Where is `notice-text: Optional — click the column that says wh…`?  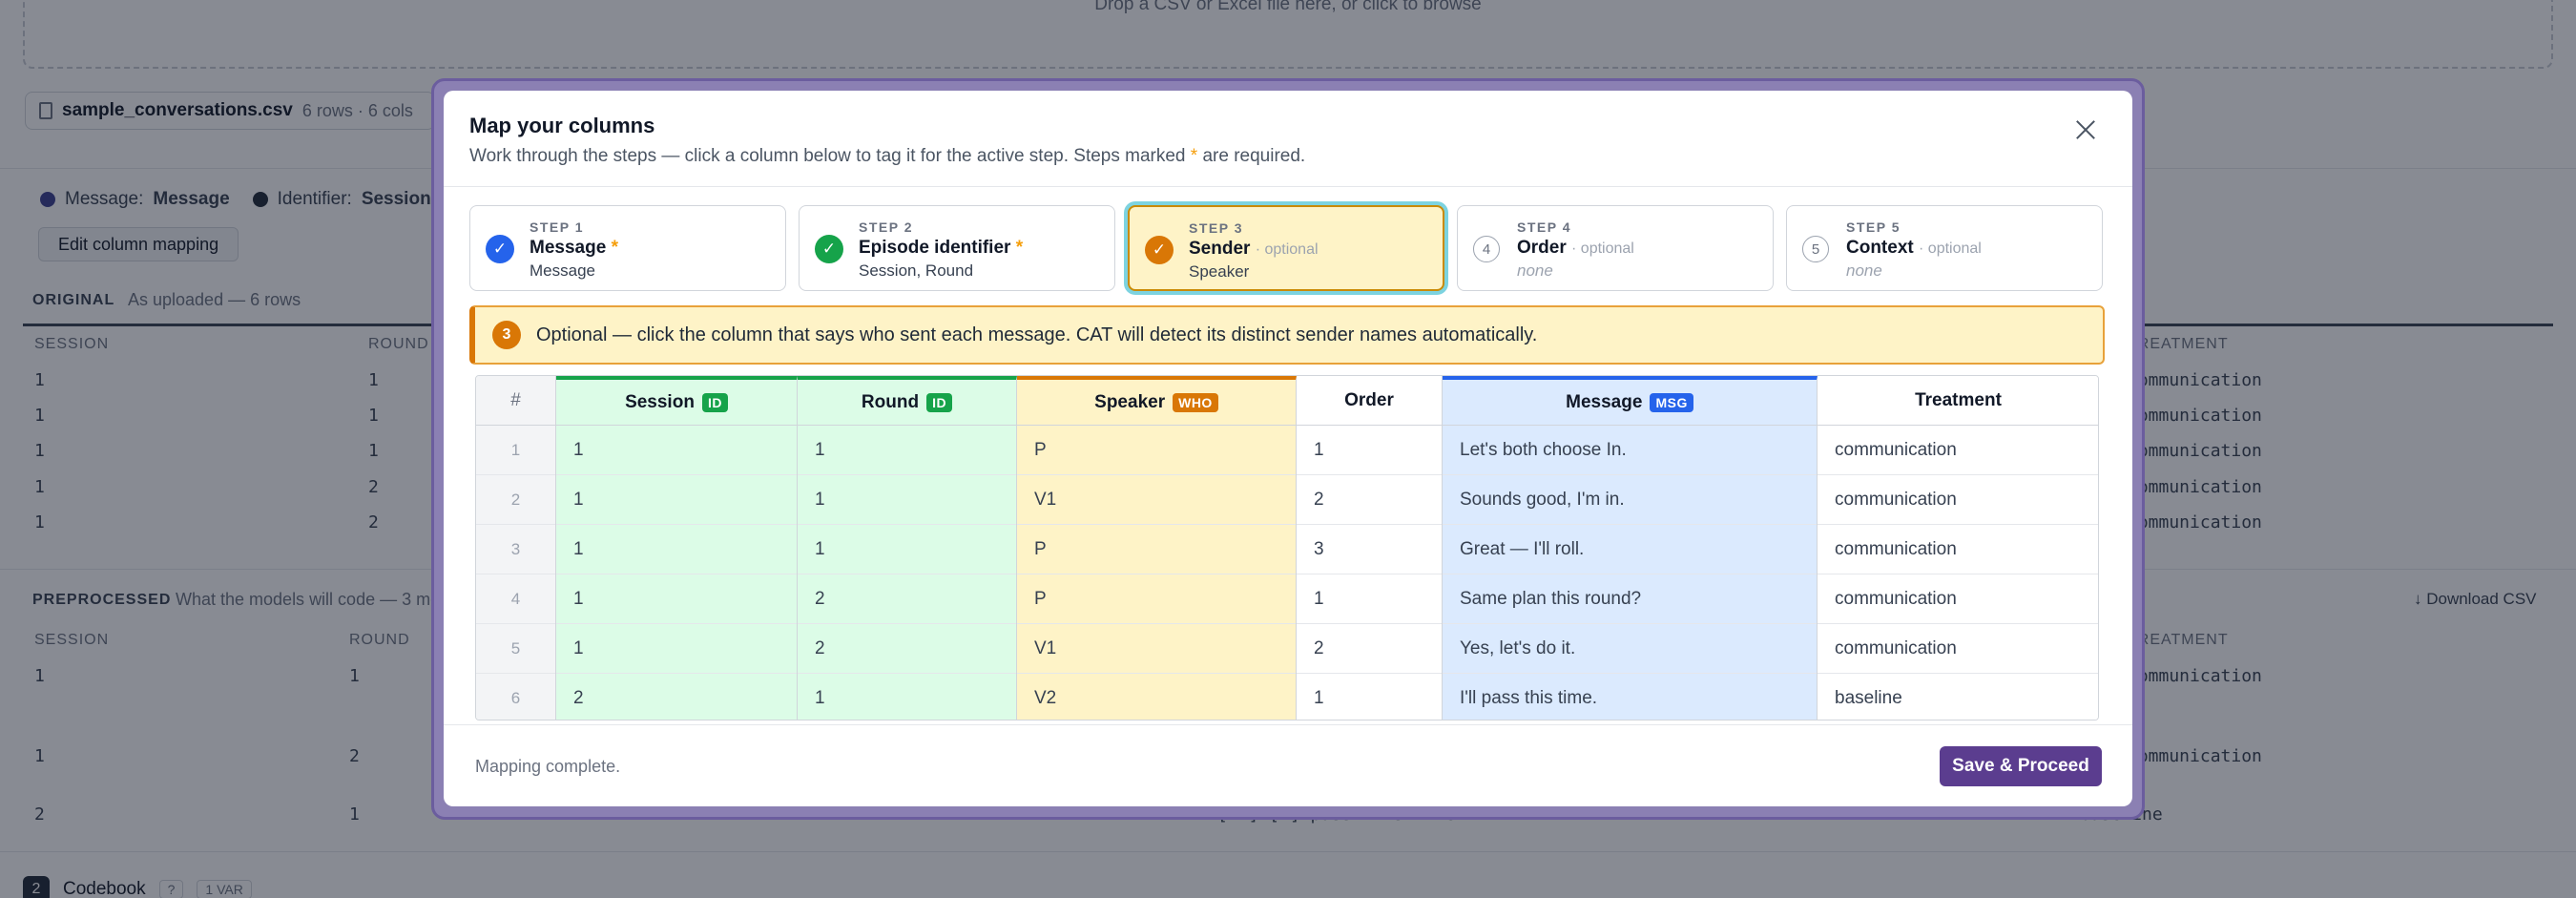
notice-text: Optional — click the column that says wh… is located at coordinates (1037, 334).